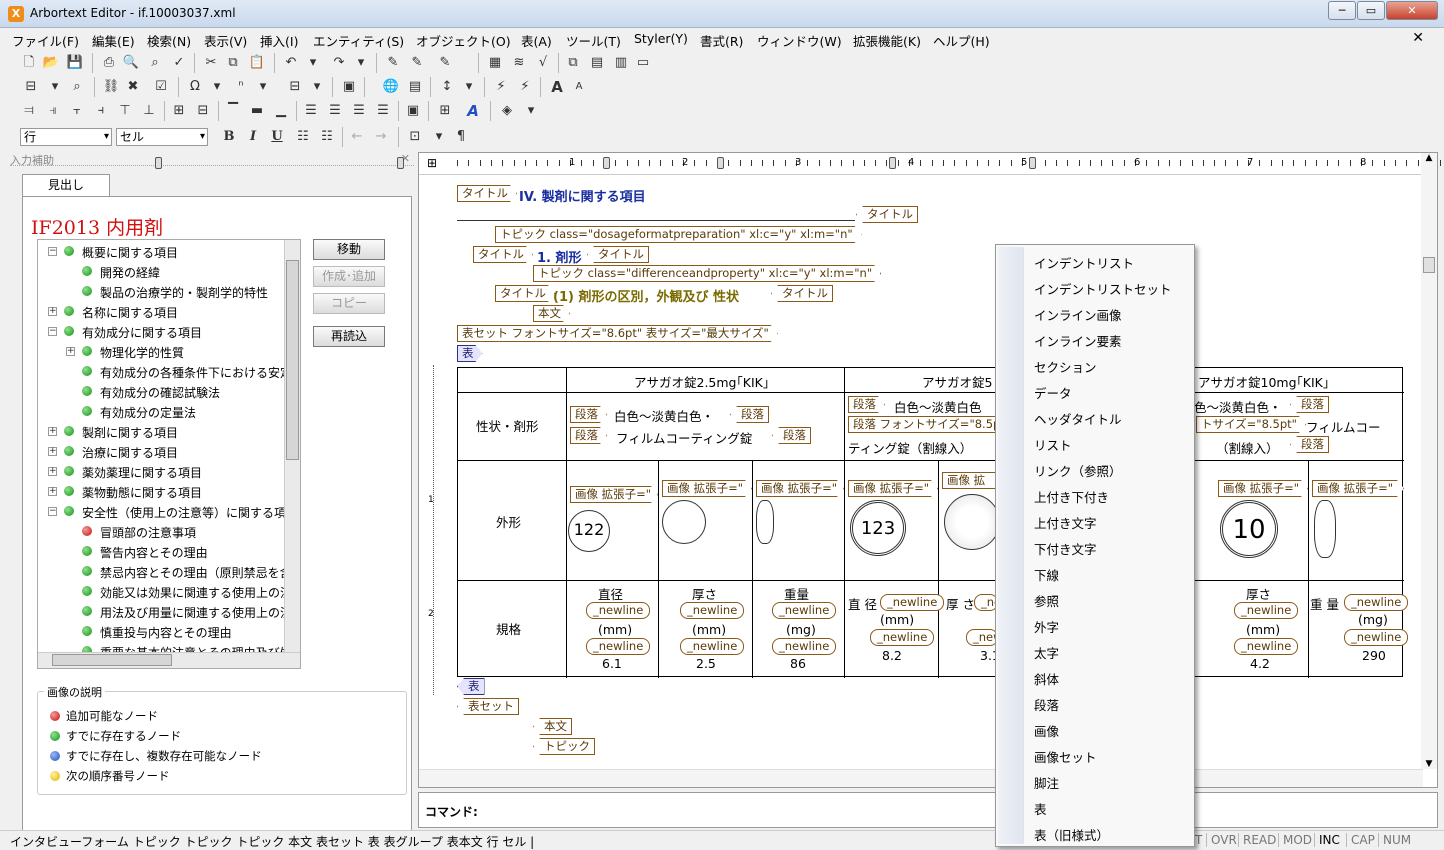  I want to click on align-bottom-icon: ▁, so click(281, 111).